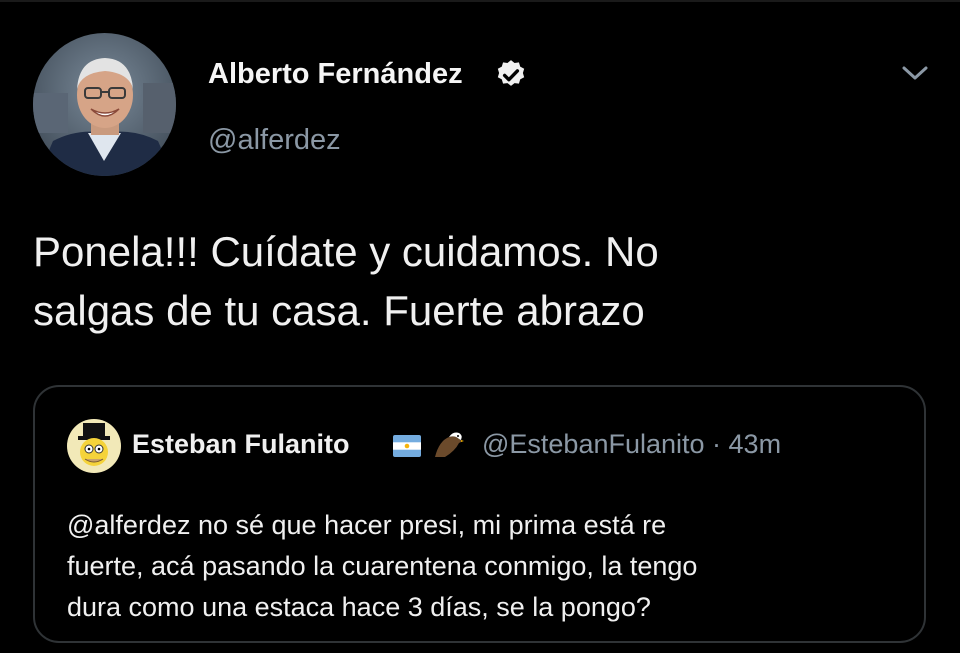  I want to click on top-divider, so click(480, 1).